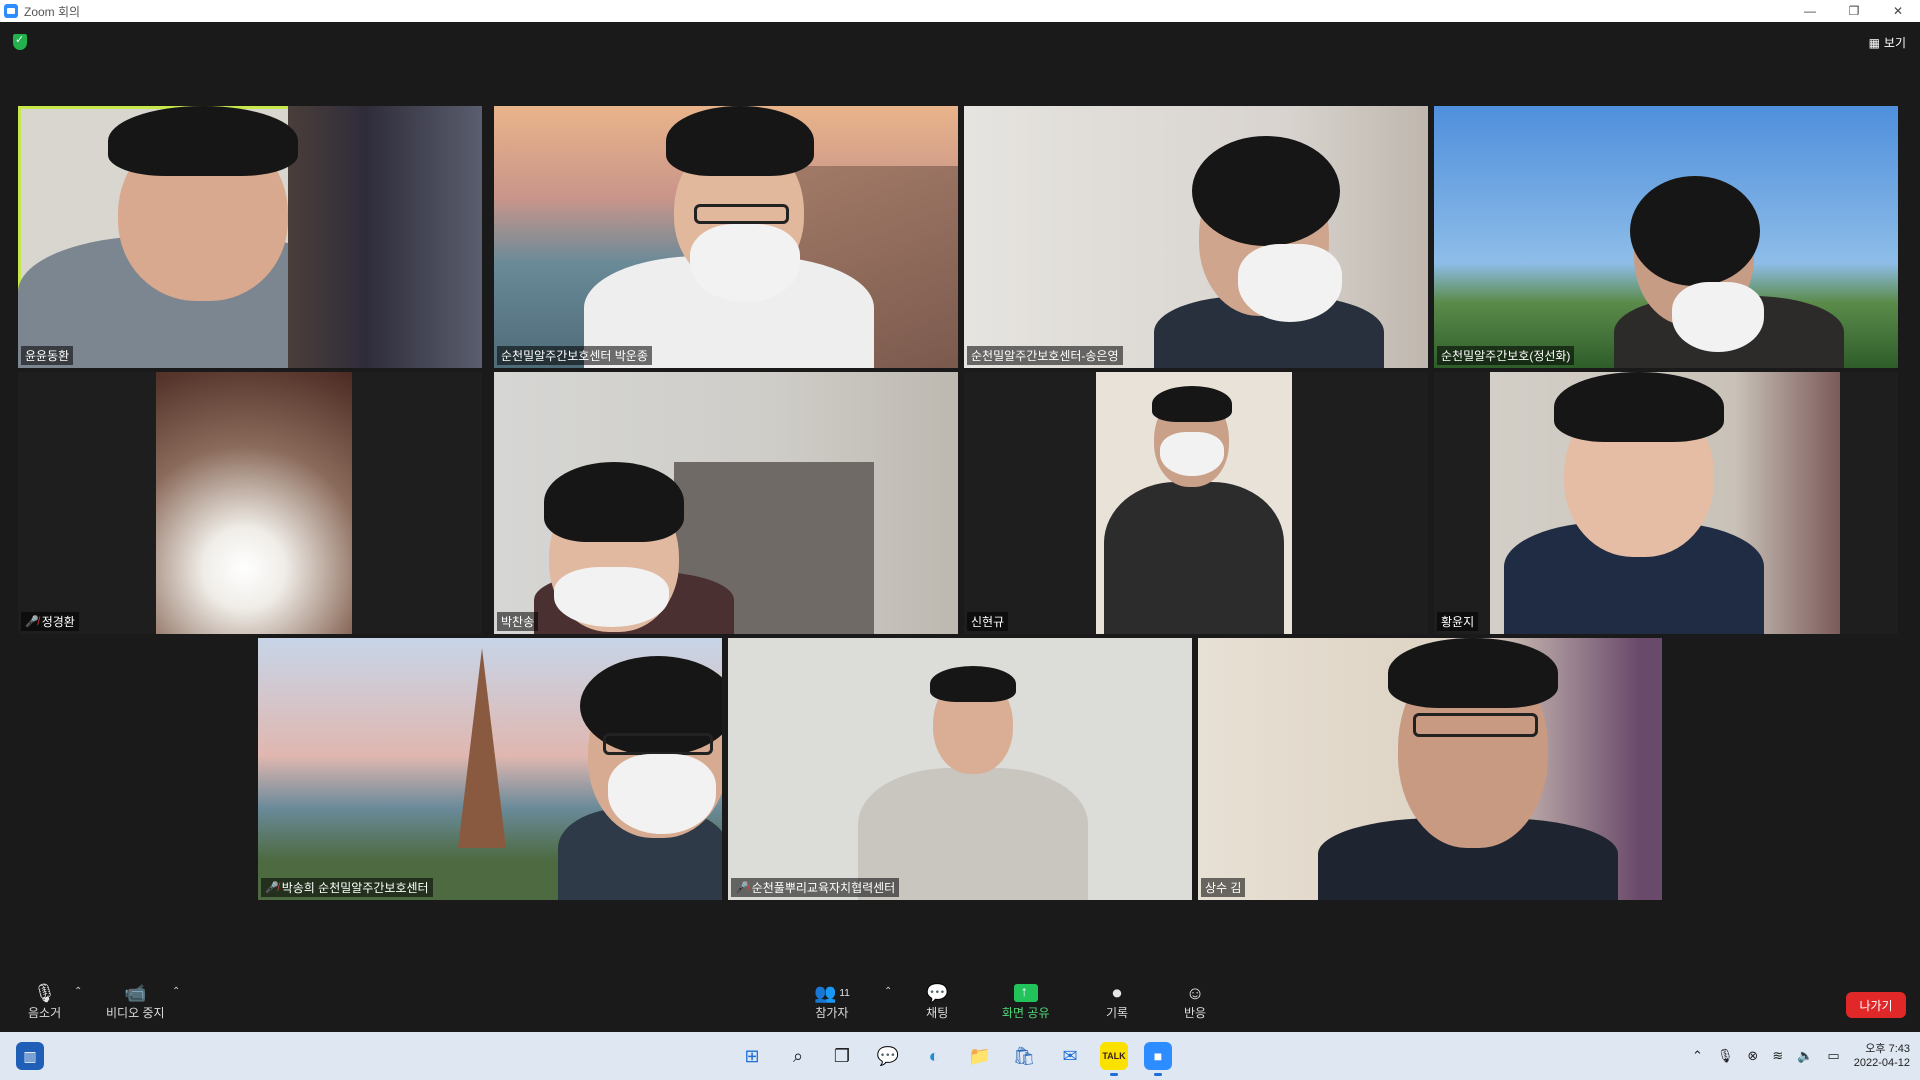 This screenshot has height=1080, width=1920. I want to click on close-button: ✕, so click(1898, 11).